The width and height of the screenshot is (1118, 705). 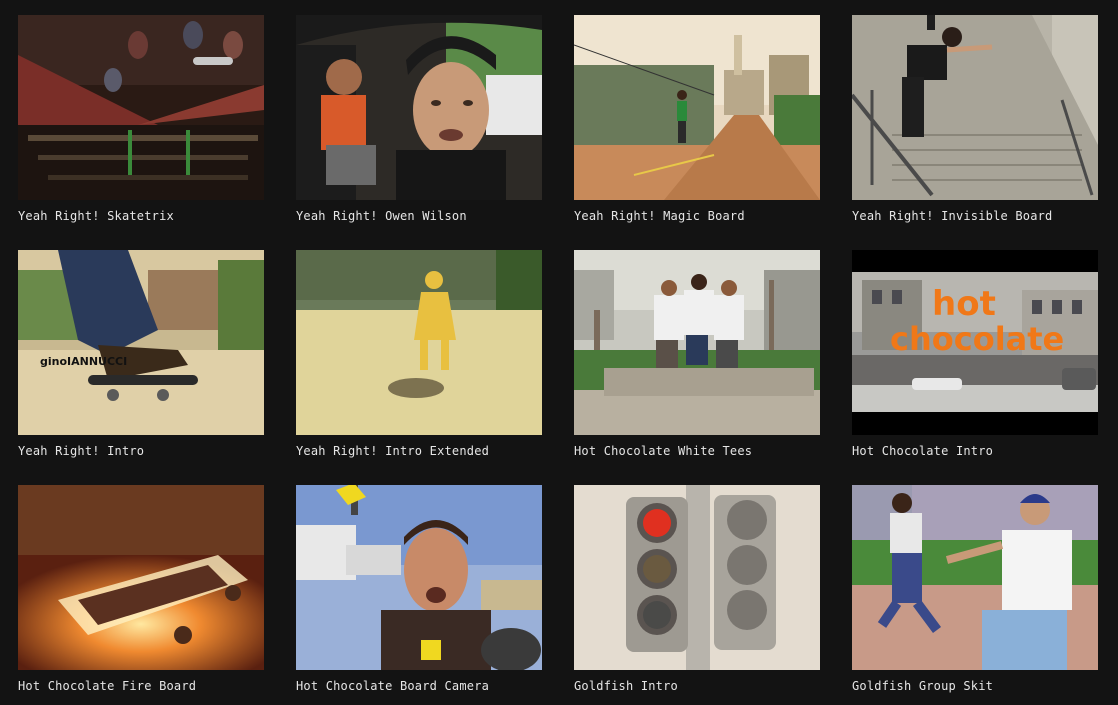 I want to click on video-thumbnail: hot chocolate, so click(x=975, y=342).